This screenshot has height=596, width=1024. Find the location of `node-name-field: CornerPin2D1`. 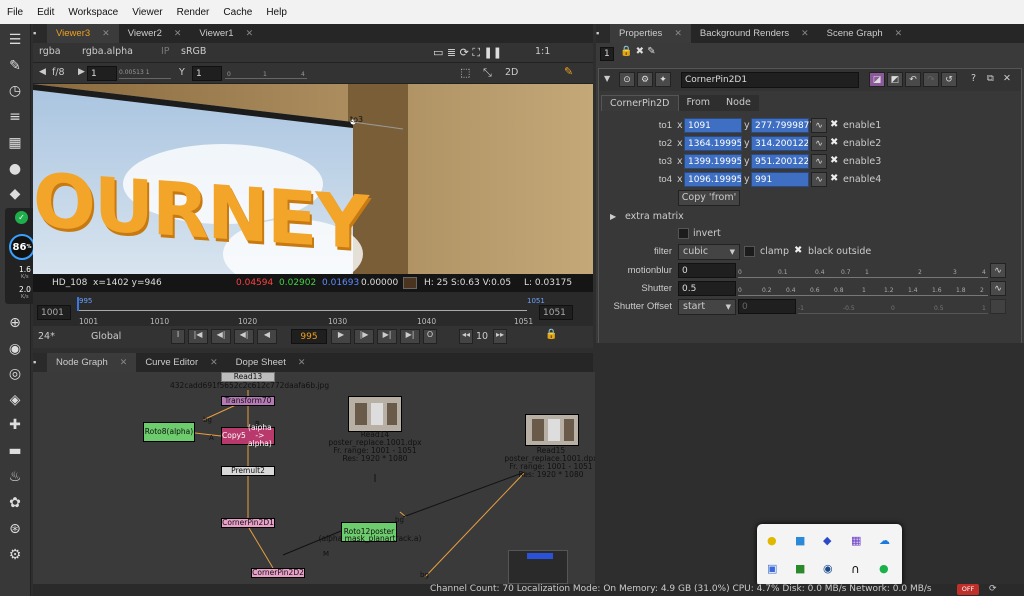

node-name-field: CornerPin2D1 is located at coordinates (770, 80).